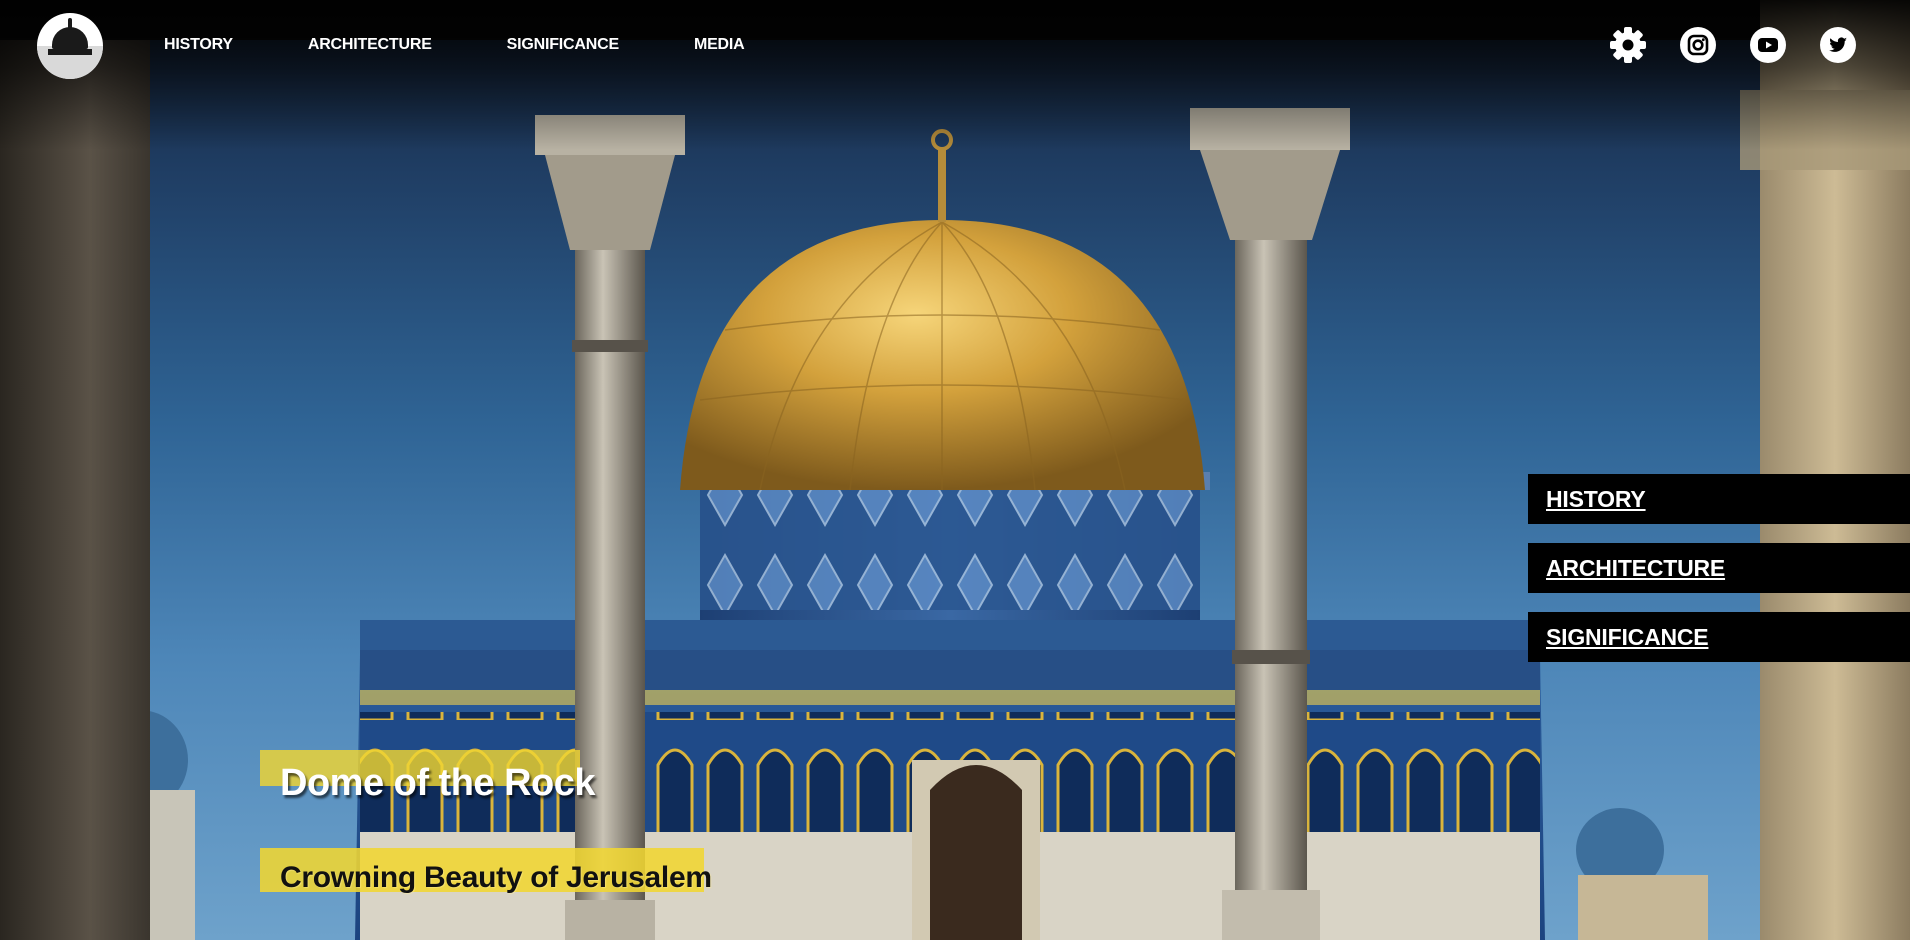 This screenshot has height=940, width=1910. I want to click on hero-title: Dome of the Rock, so click(438, 783).